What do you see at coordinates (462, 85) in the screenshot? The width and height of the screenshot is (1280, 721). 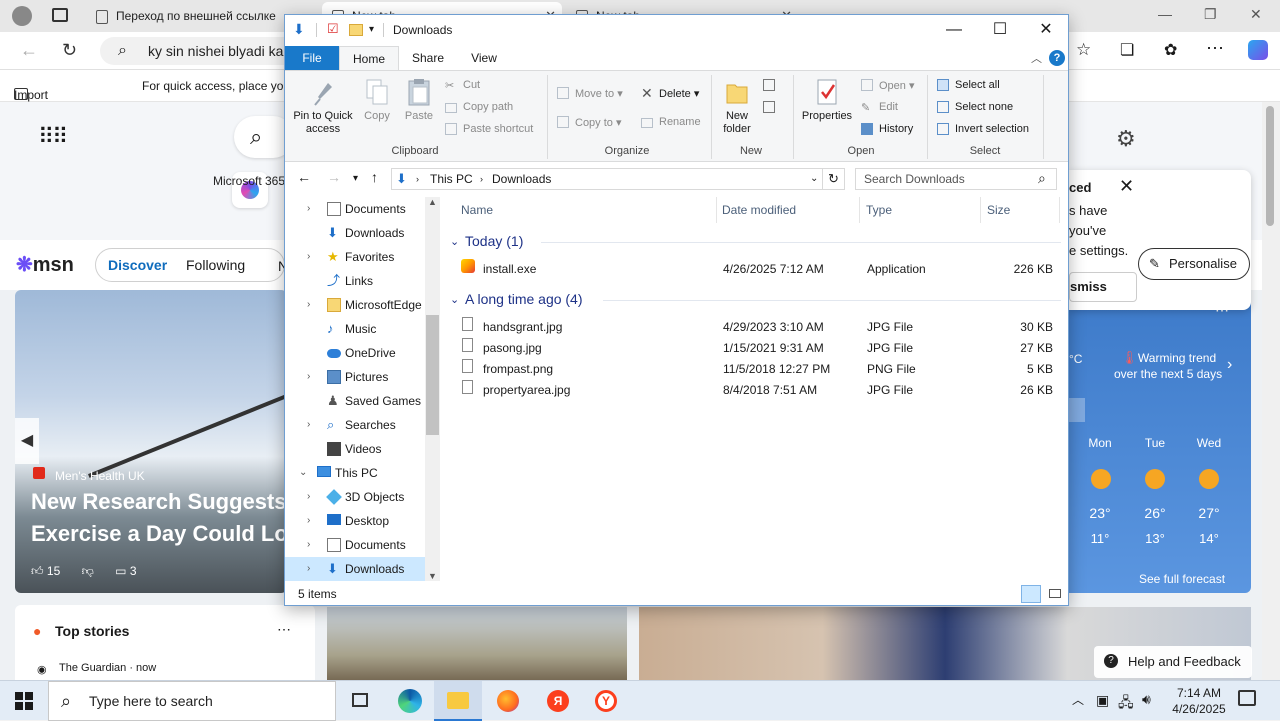 I see `cut-button: ✂ Cut` at bounding box center [462, 85].